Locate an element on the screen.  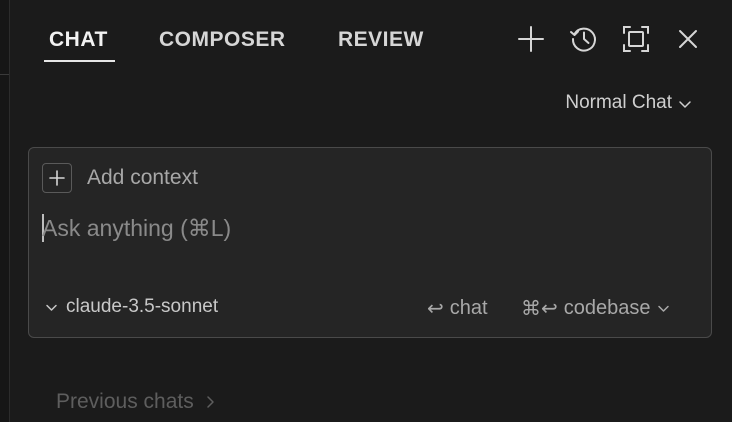
add-context-button is located at coordinates (57, 178).